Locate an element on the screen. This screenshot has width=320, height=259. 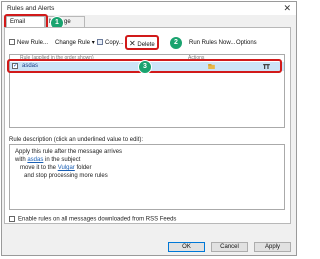
description-line-2-prefix: with is located at coordinates (21, 160).